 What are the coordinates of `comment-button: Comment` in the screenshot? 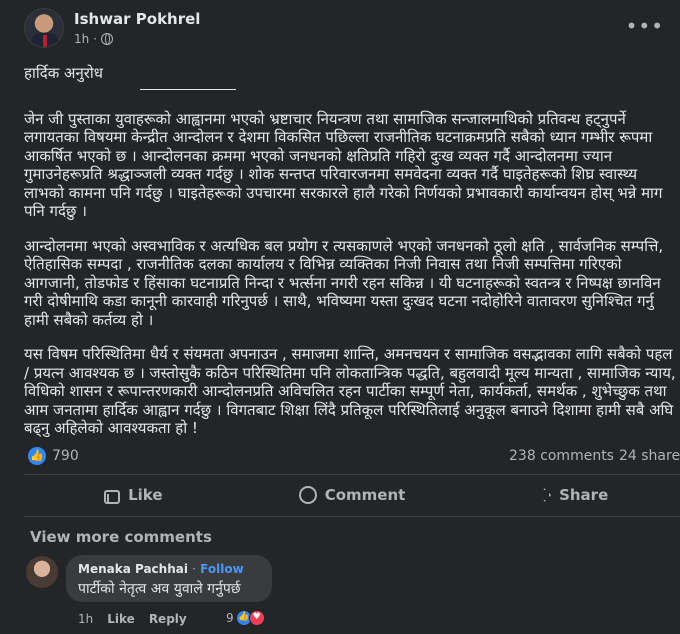 It's located at (352, 495).